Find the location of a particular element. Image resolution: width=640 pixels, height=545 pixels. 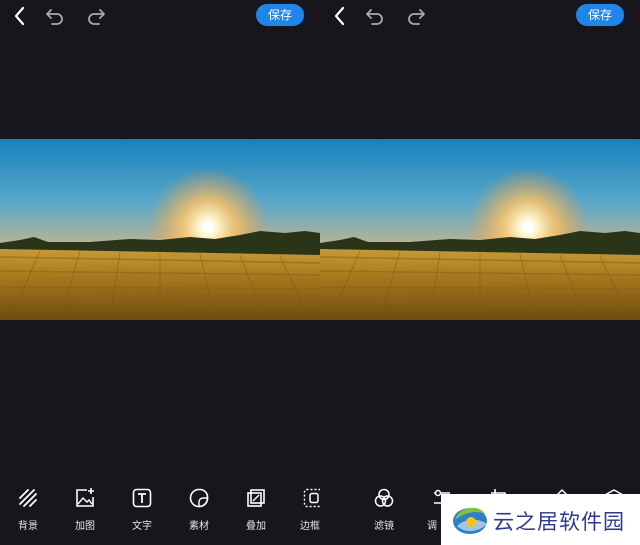

tool-label: 背景 is located at coordinates (28, 526).